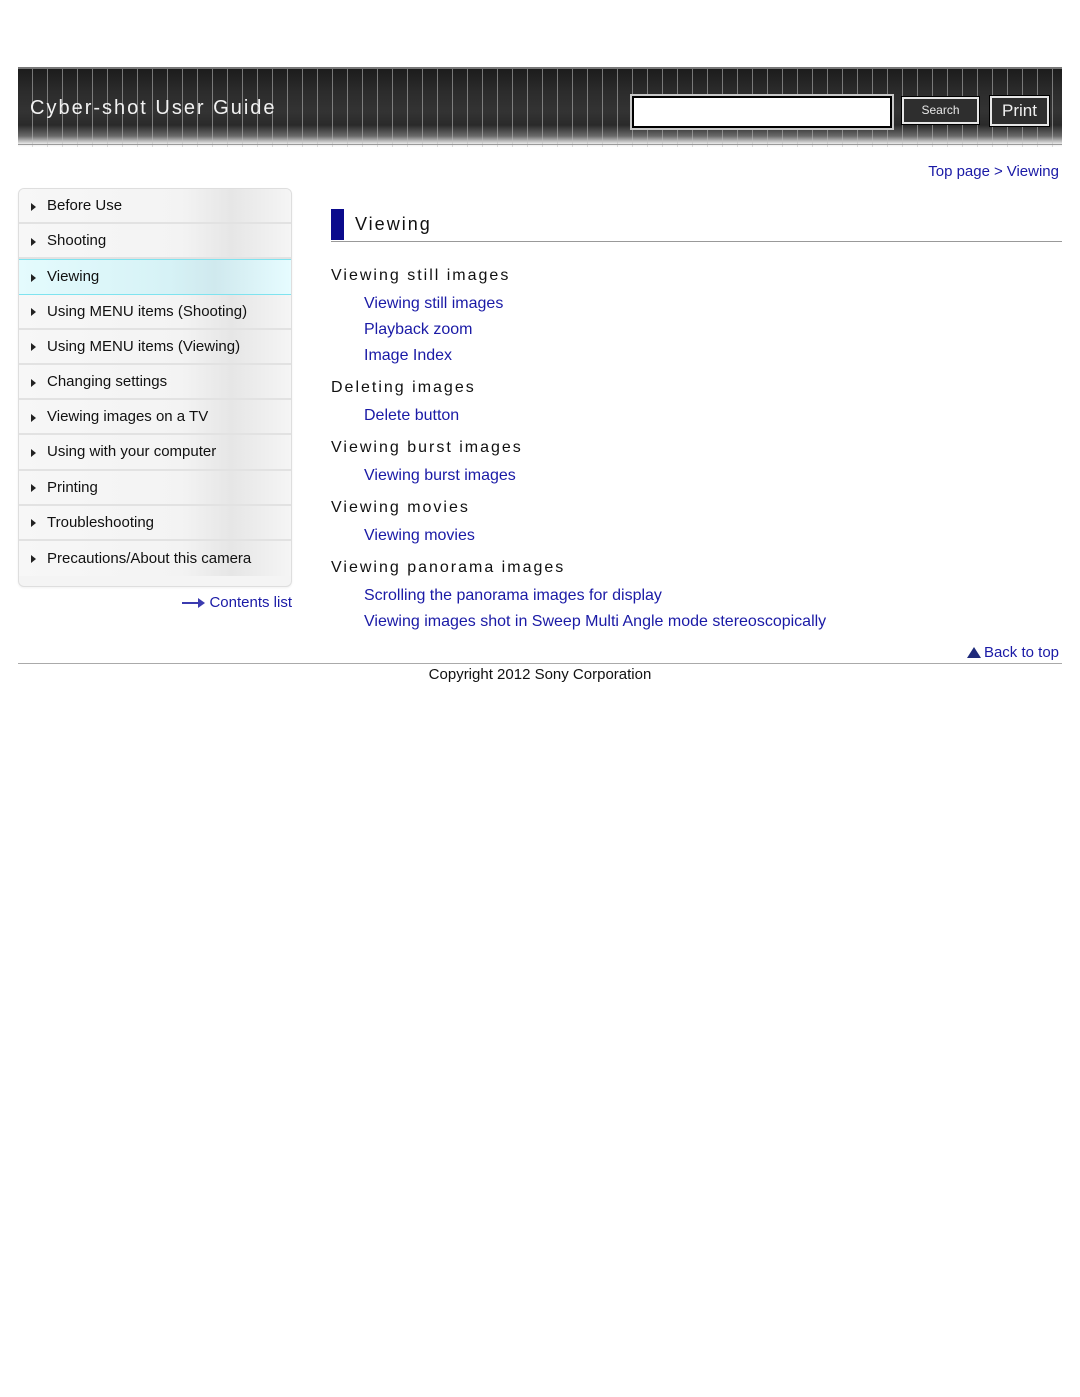 The image size is (1080, 1397). Describe the element at coordinates (403, 387) in the screenshot. I see `section-title: Deleting images` at that location.